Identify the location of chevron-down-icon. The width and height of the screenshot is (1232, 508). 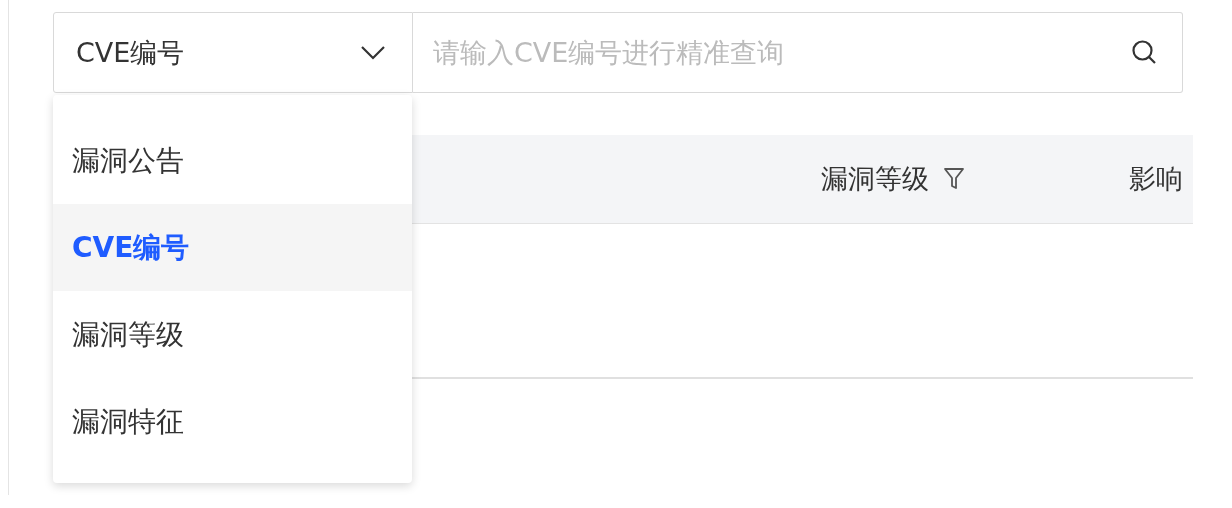
(373, 52).